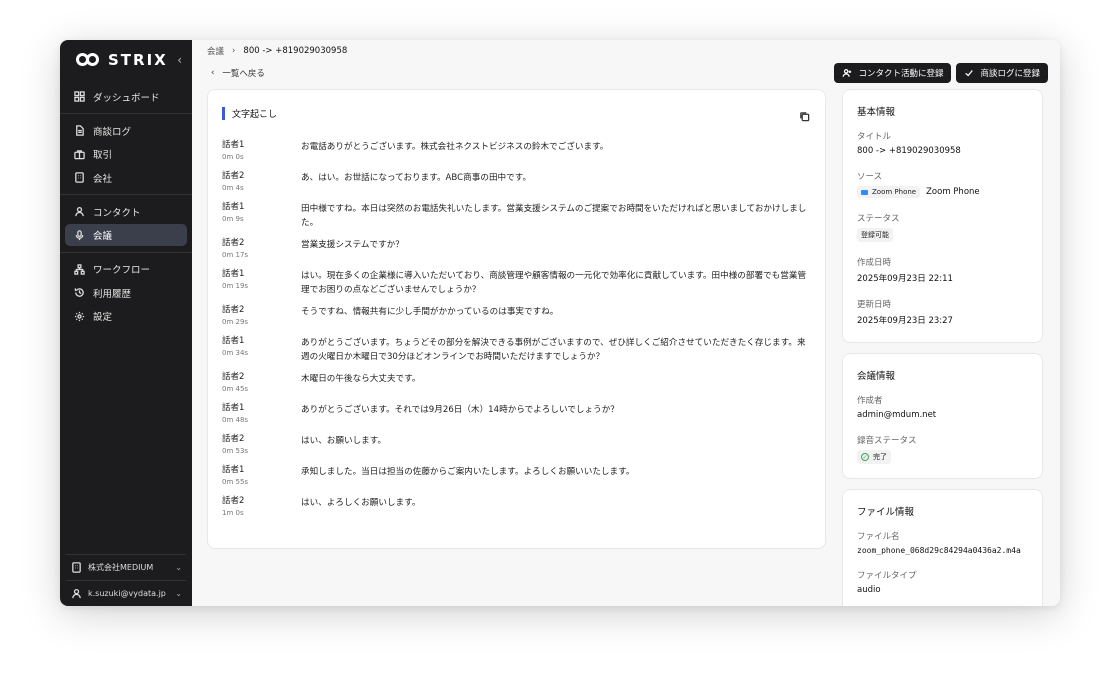 Image resolution: width=1120 pixels, height=686 pixels. What do you see at coordinates (874, 137) in the screenshot?
I see `title-label: タイトル` at bounding box center [874, 137].